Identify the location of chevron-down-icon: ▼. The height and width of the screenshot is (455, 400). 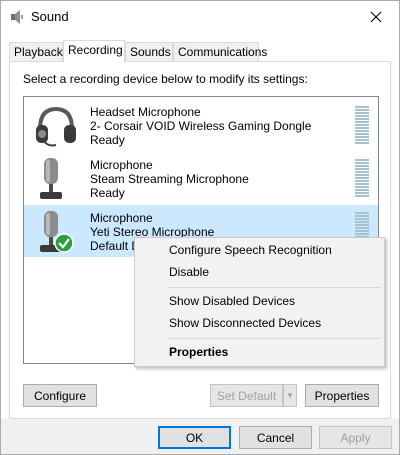
(290, 395).